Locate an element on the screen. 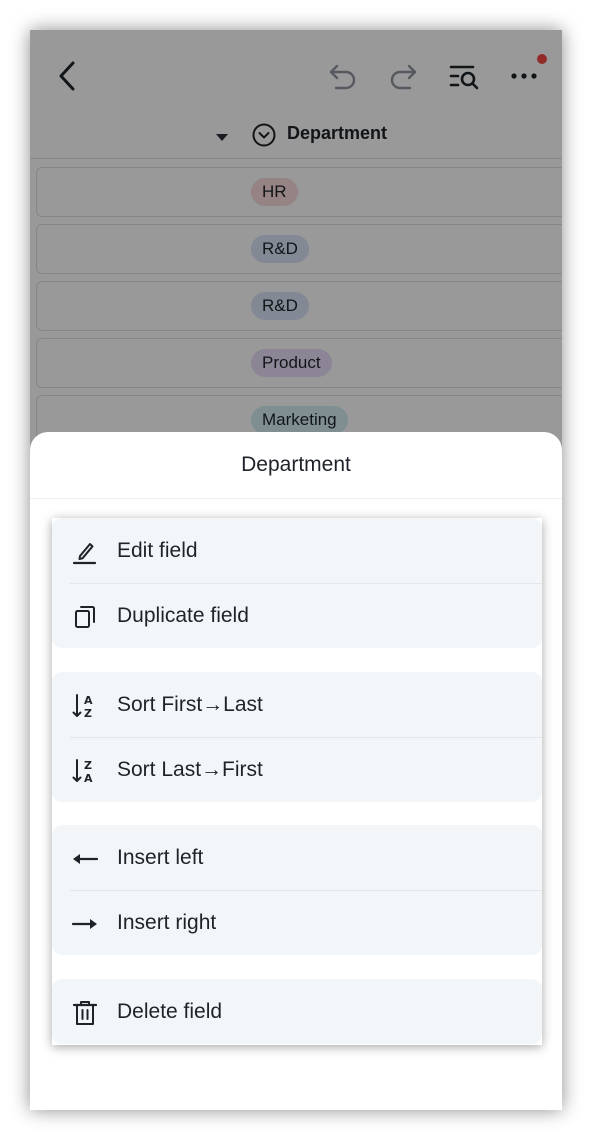 This screenshot has width=592, height=1140. menu-group-insert: Insert left Insert right is located at coordinates (297, 890).